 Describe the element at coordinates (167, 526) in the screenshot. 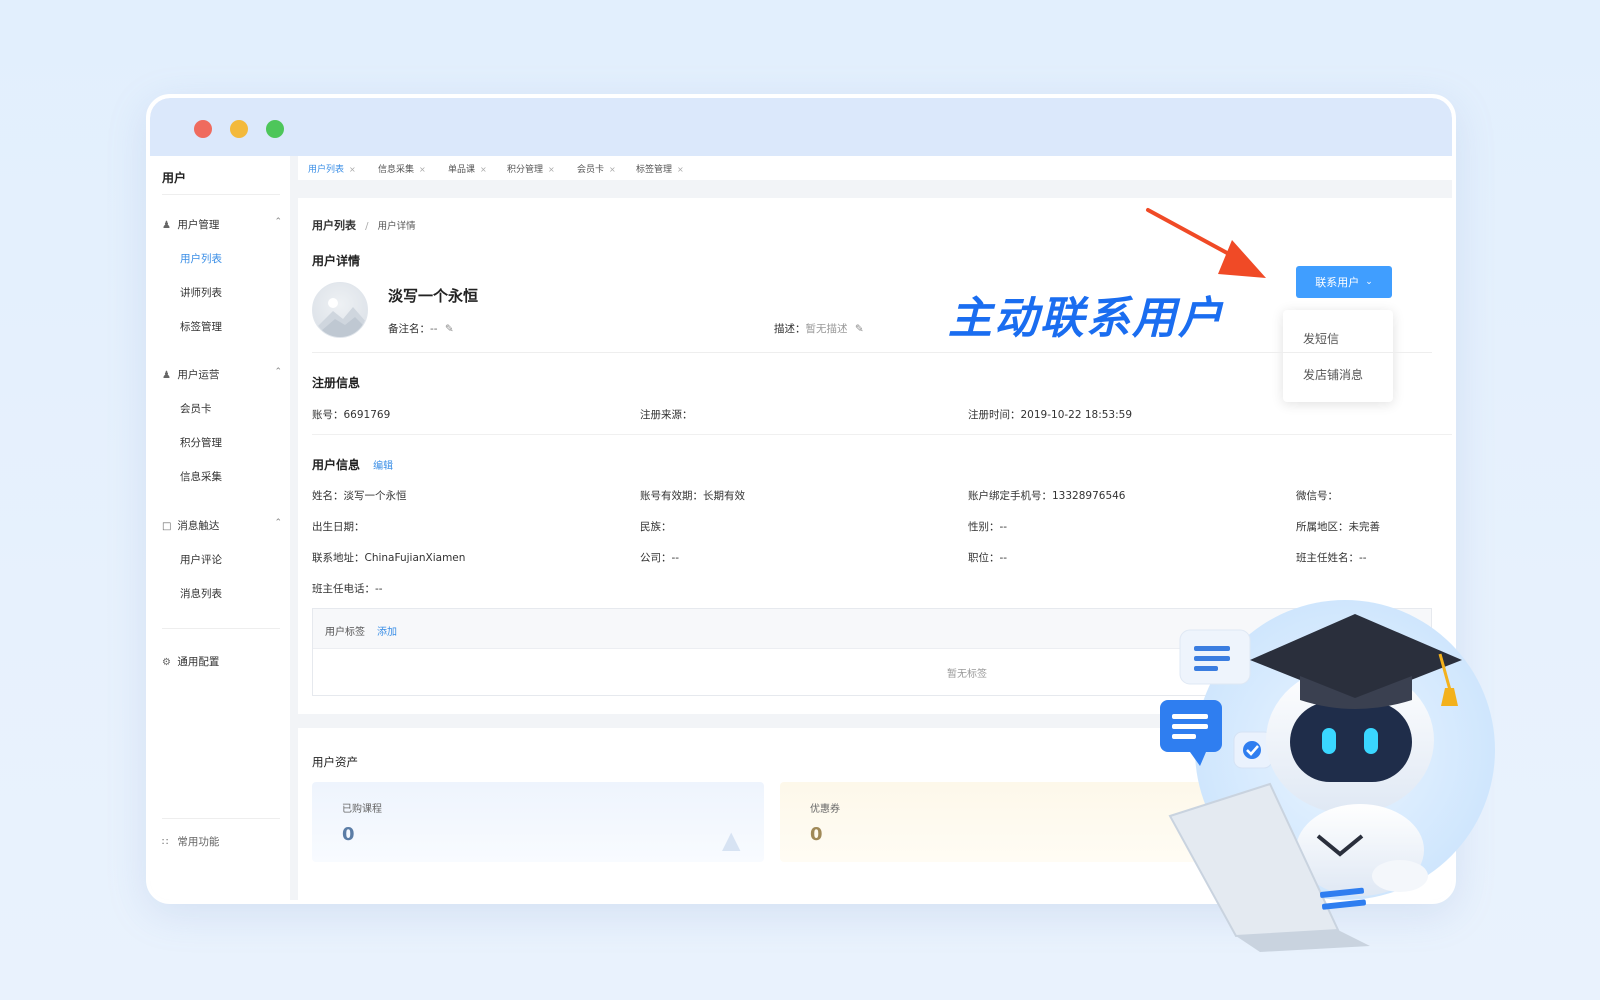

I see `message-icon: □` at that location.